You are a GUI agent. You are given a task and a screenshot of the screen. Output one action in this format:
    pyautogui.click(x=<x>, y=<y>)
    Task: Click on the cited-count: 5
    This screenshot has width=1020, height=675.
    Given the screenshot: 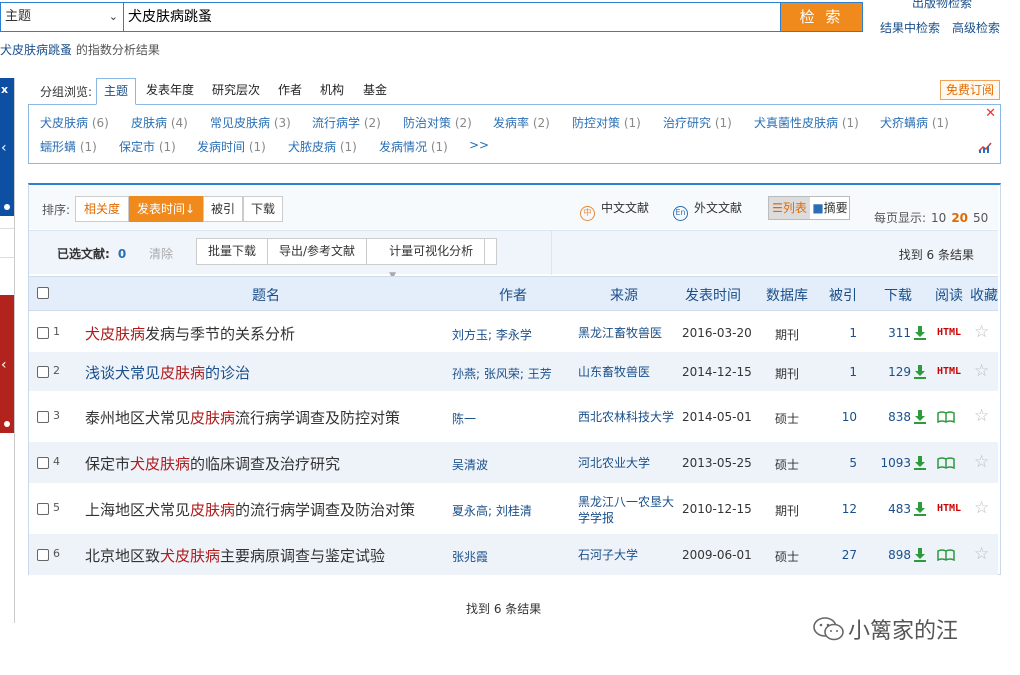 What is the action you would take?
    pyautogui.click(x=838, y=463)
    